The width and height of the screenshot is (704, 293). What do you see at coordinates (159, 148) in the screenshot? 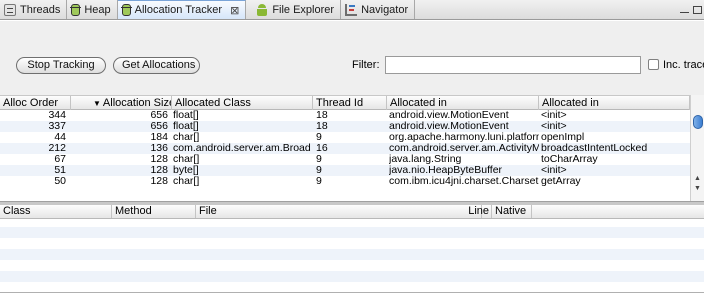
I see `allocation-size-cell: 136` at bounding box center [159, 148].